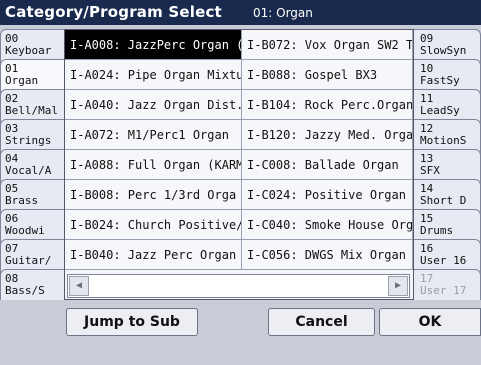  I want to click on category-tab-name: Drums, so click(437, 230).